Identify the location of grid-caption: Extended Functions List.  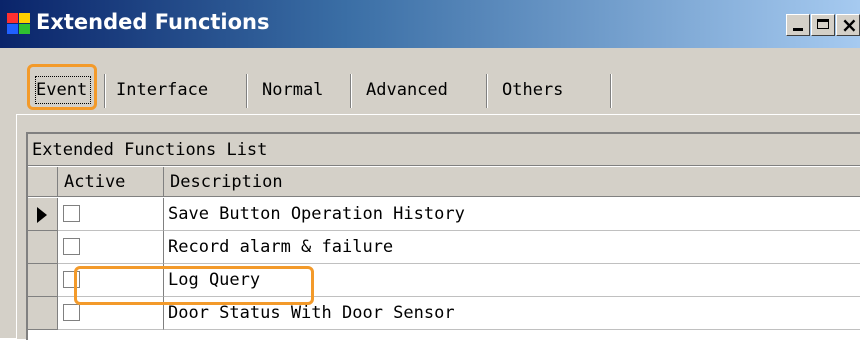
(444, 150).